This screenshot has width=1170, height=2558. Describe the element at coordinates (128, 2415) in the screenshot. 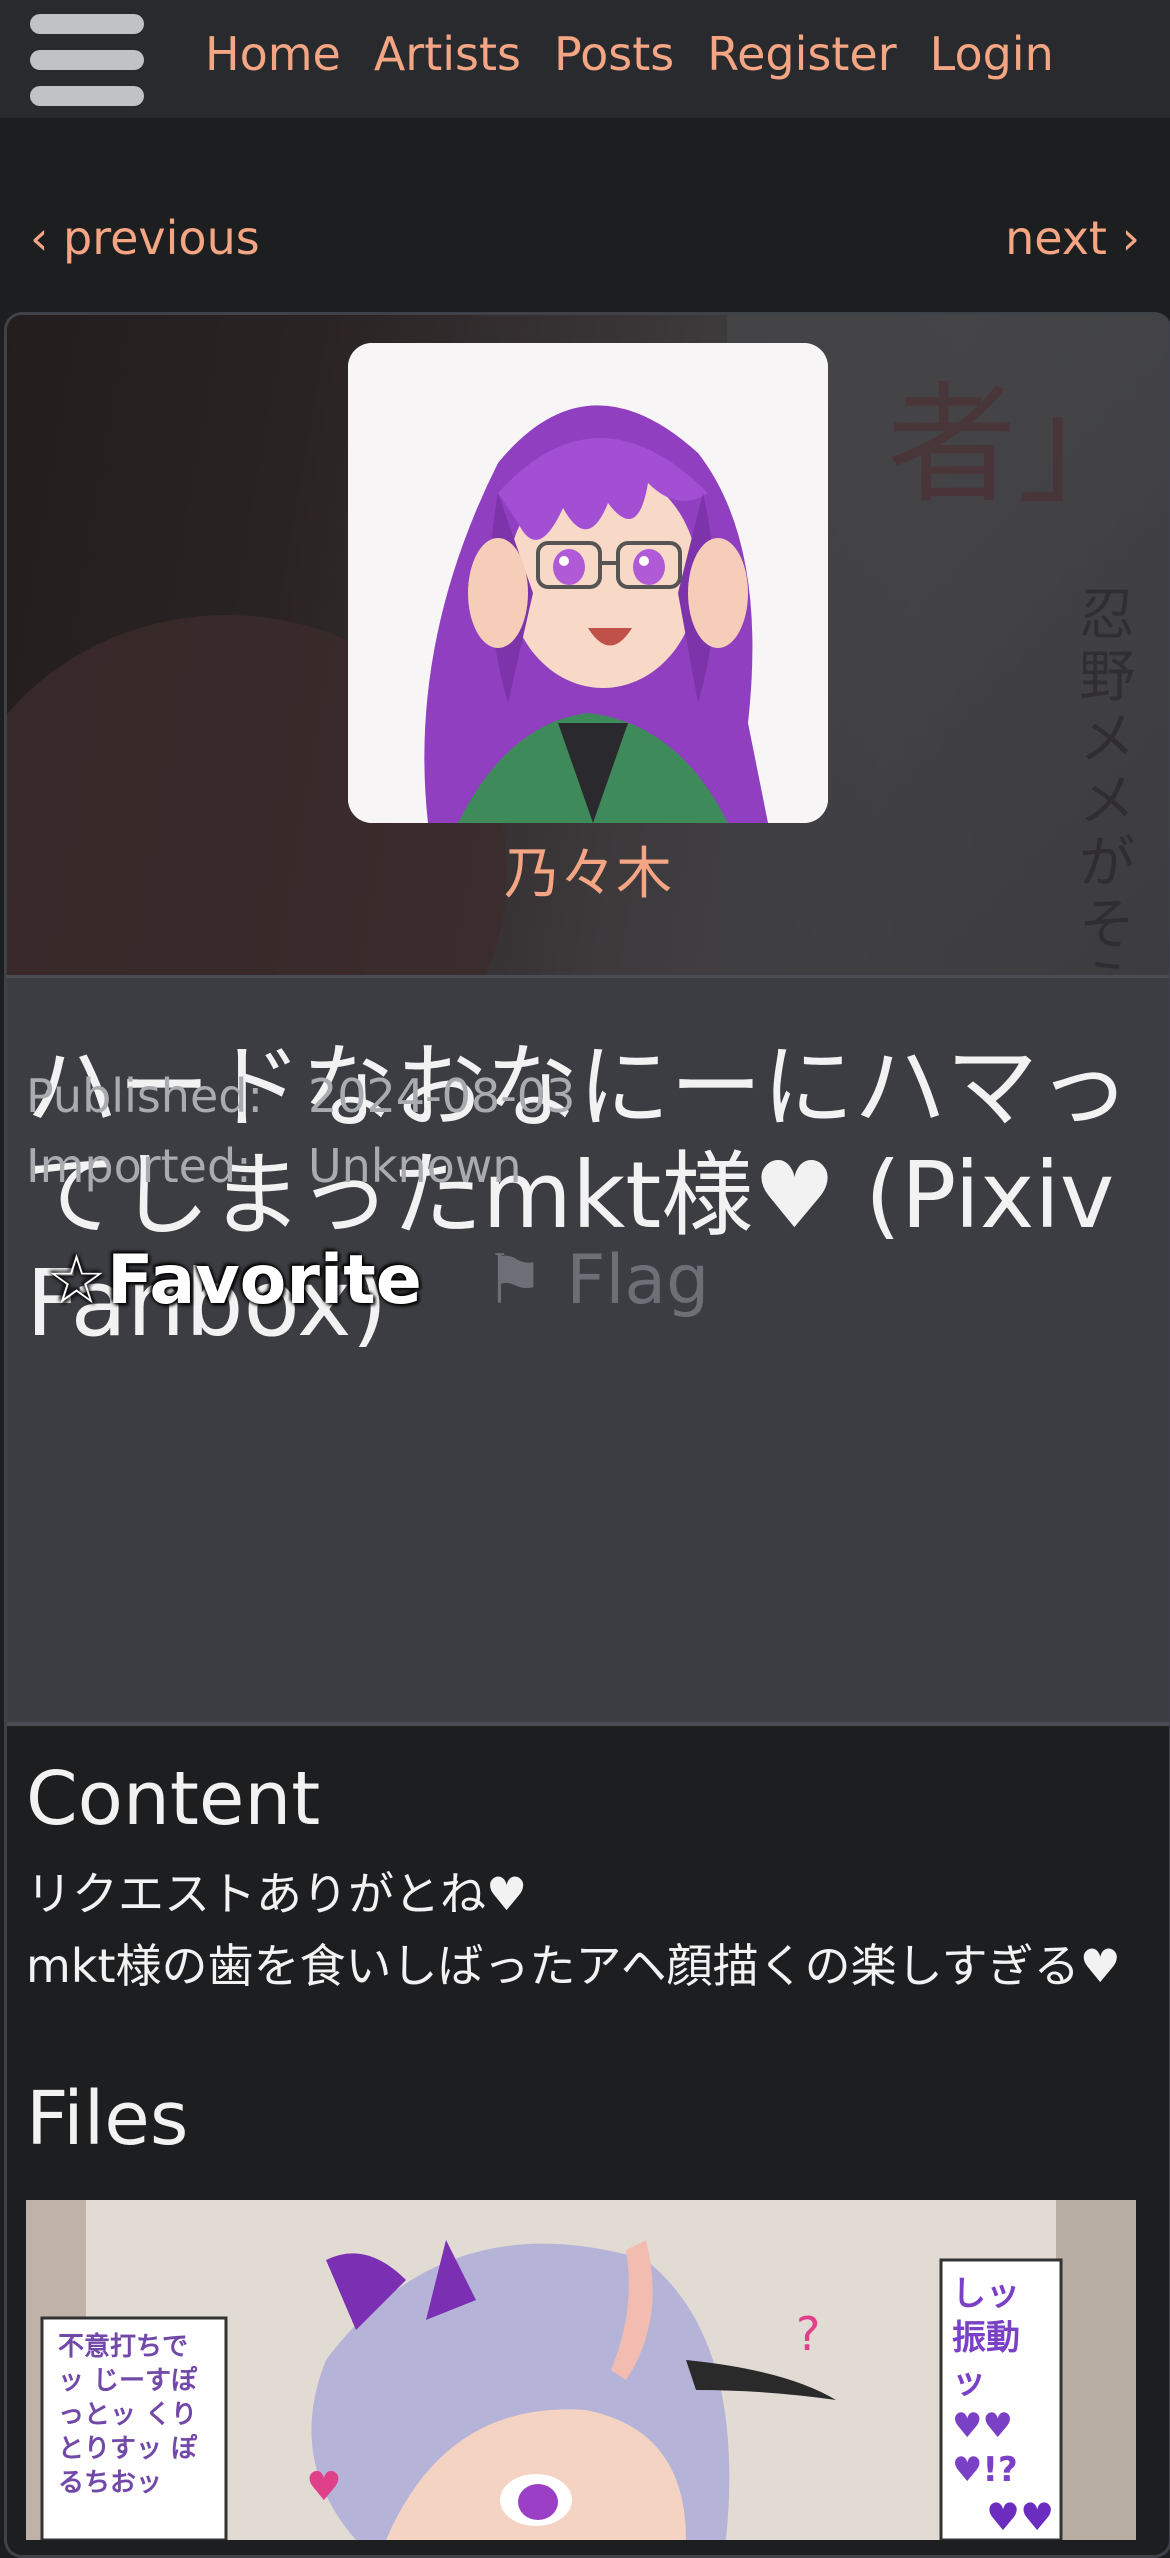

I see `file-image-left-caption: 不意打ちでッ じーすぽっとッ くりとりすッ ぽるちおッ` at that location.